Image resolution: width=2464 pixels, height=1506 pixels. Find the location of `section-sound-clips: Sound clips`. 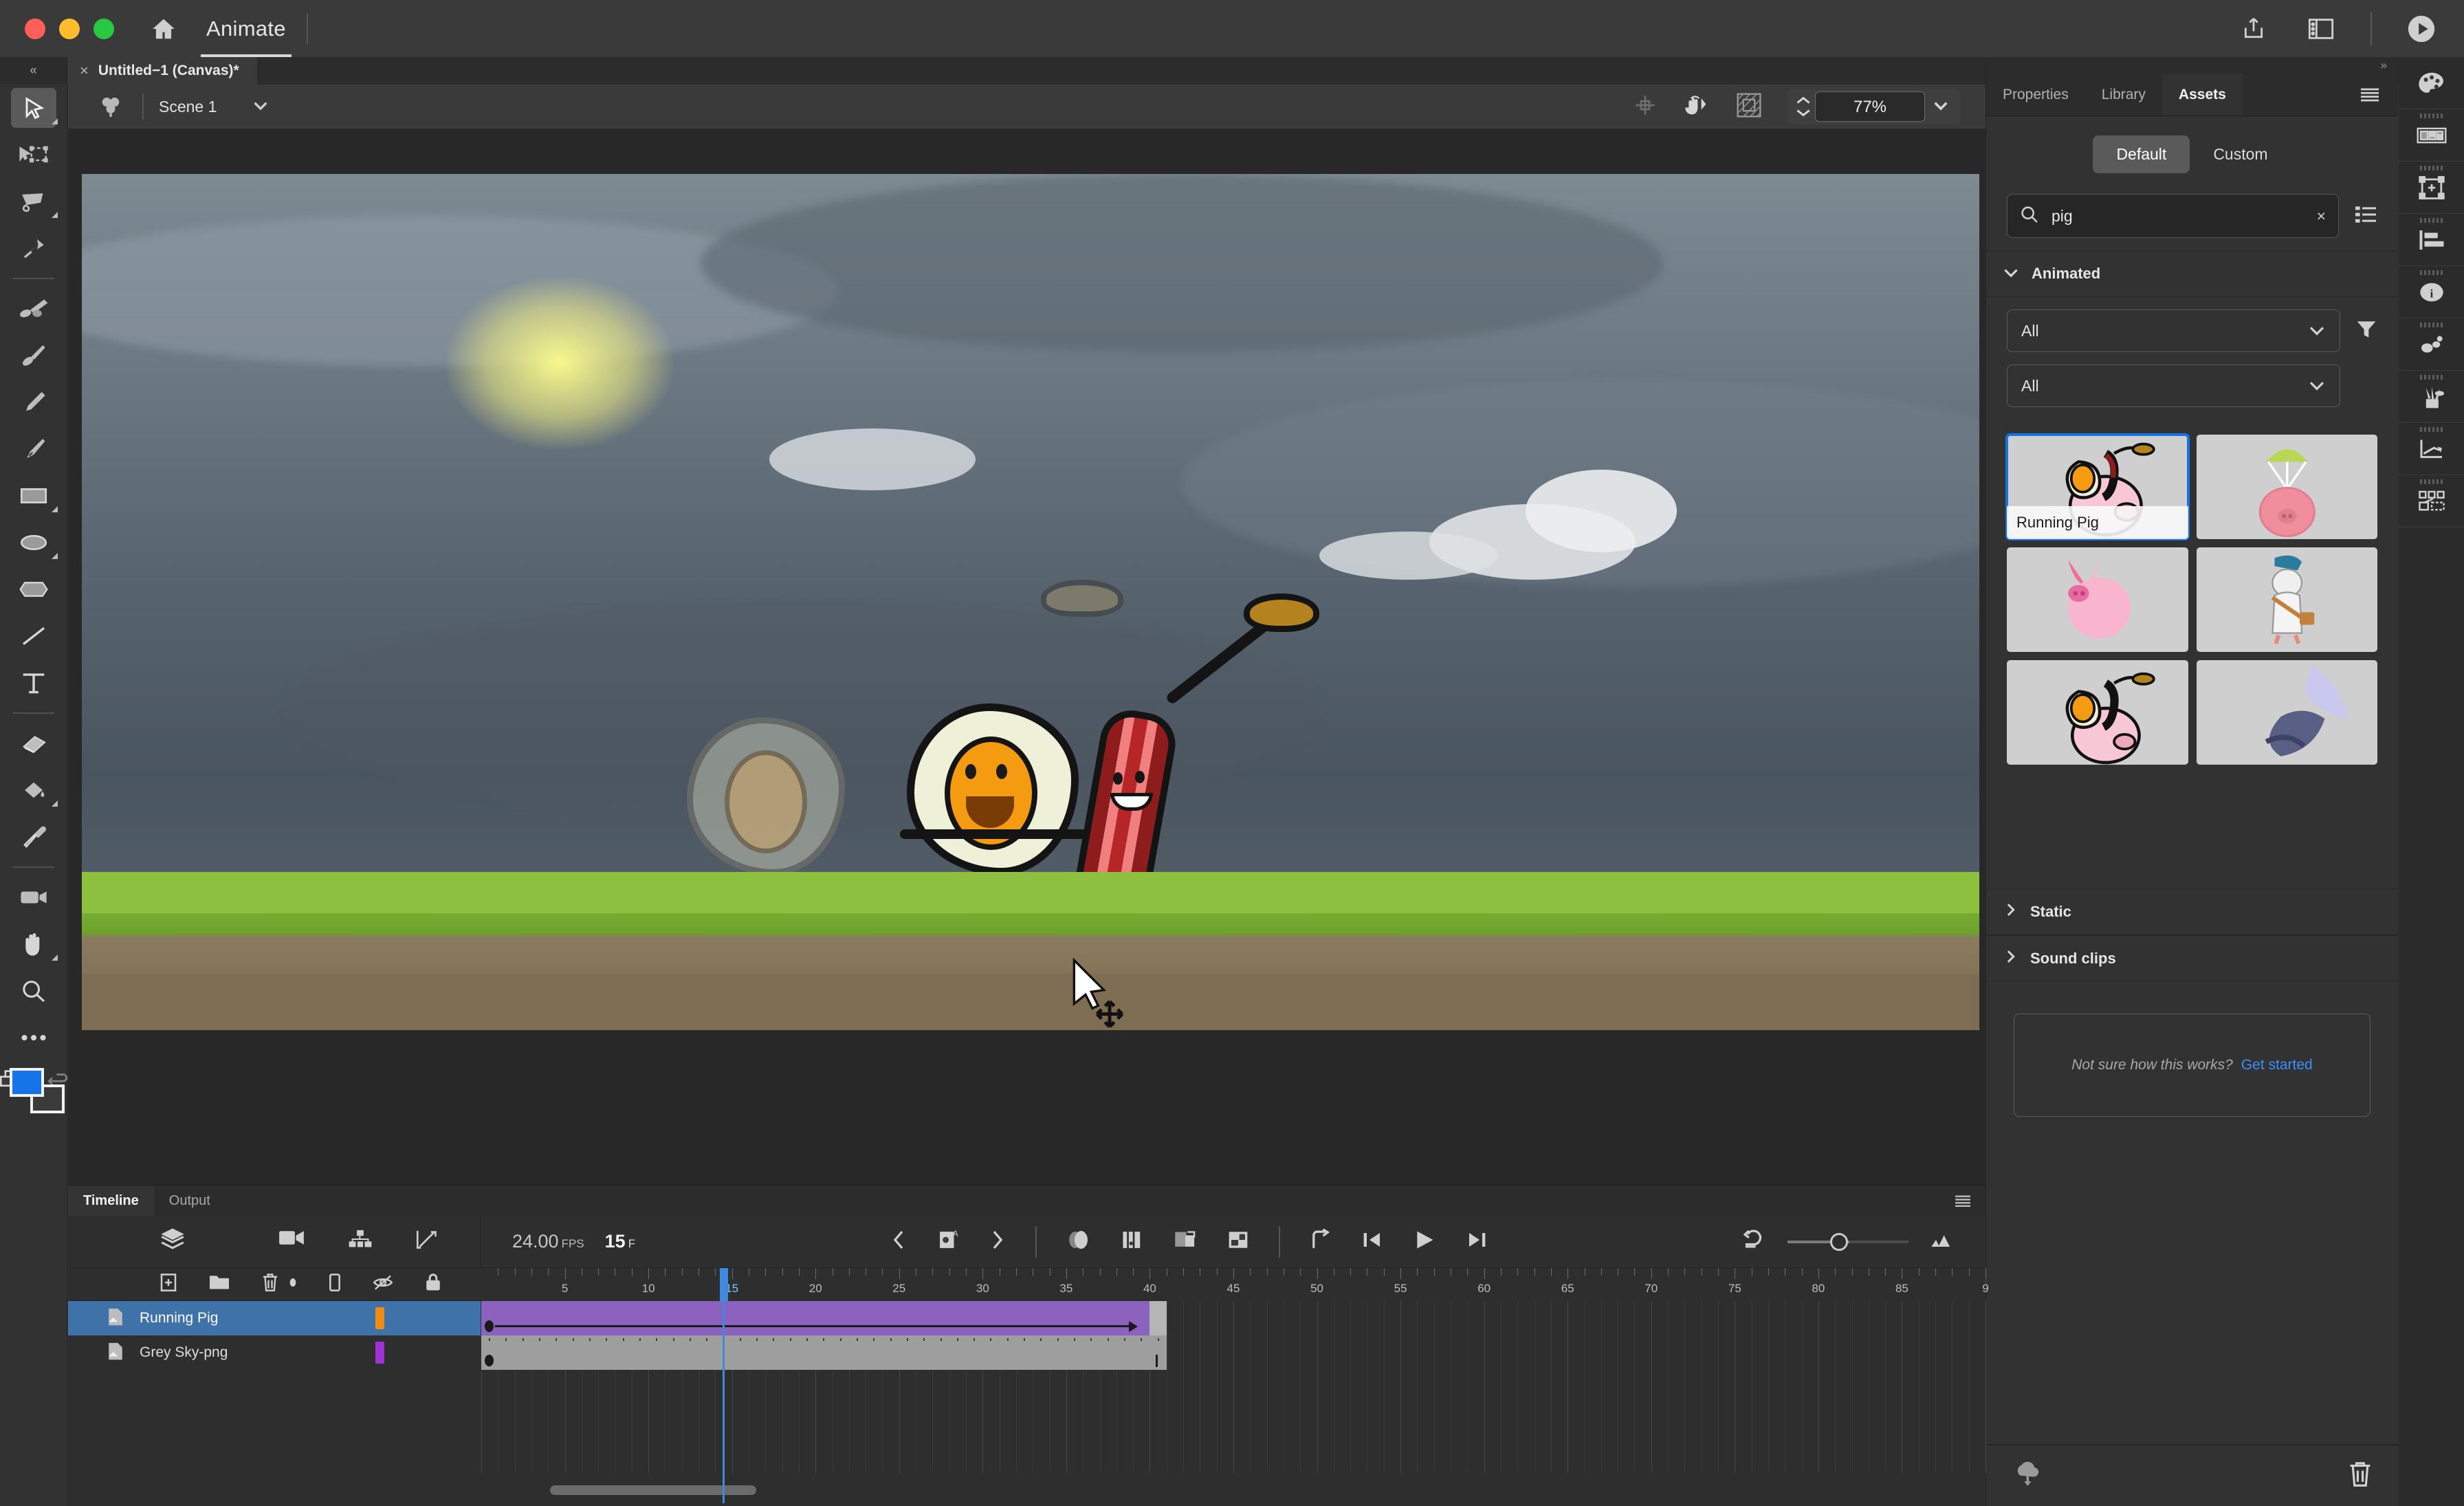

section-sound-clips: Sound clips is located at coordinates (2192, 958).